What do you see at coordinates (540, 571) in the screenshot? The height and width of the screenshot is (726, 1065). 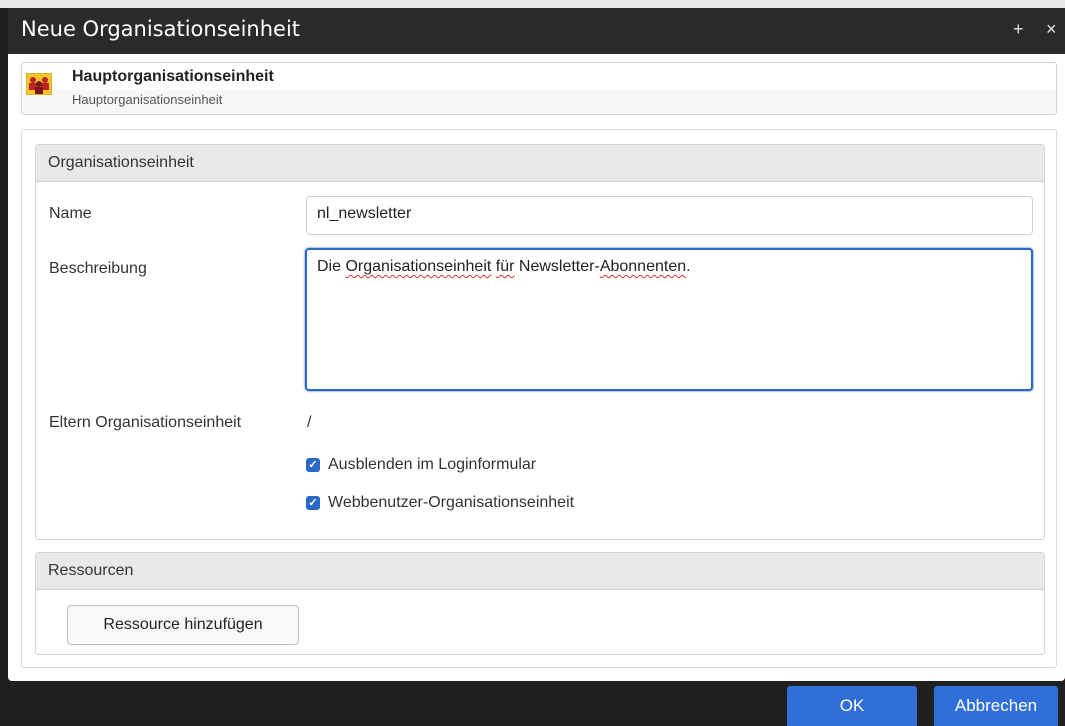 I see `resources-section-header: Ressourcen` at bounding box center [540, 571].